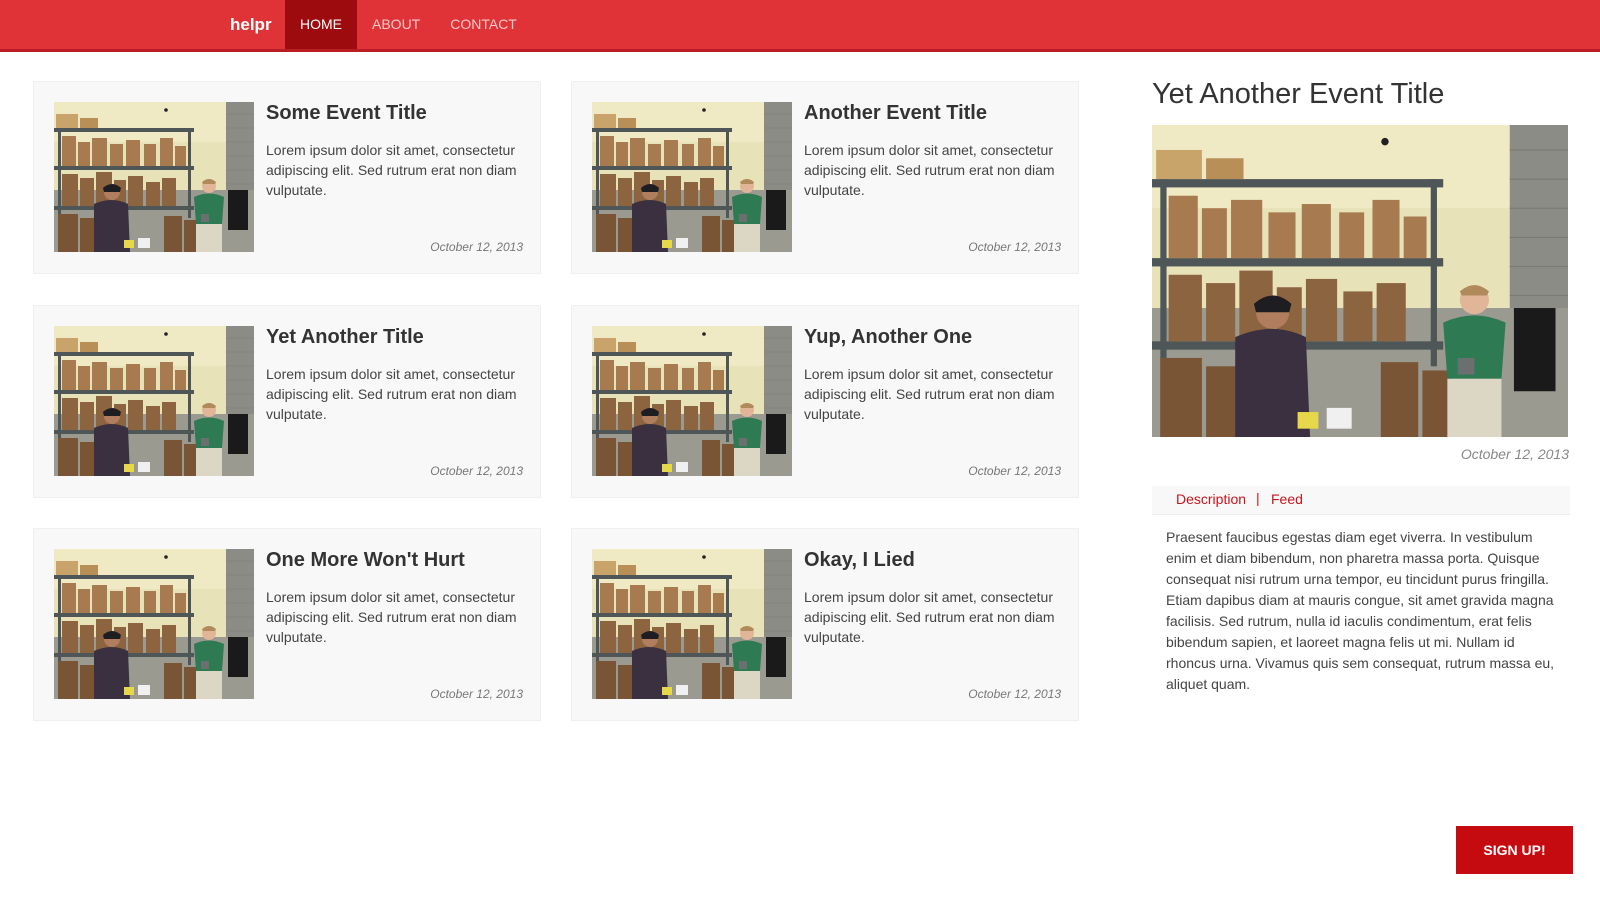  Describe the element at coordinates (396, 24) in the screenshot. I see `nav-item-about: ABOUT` at that location.